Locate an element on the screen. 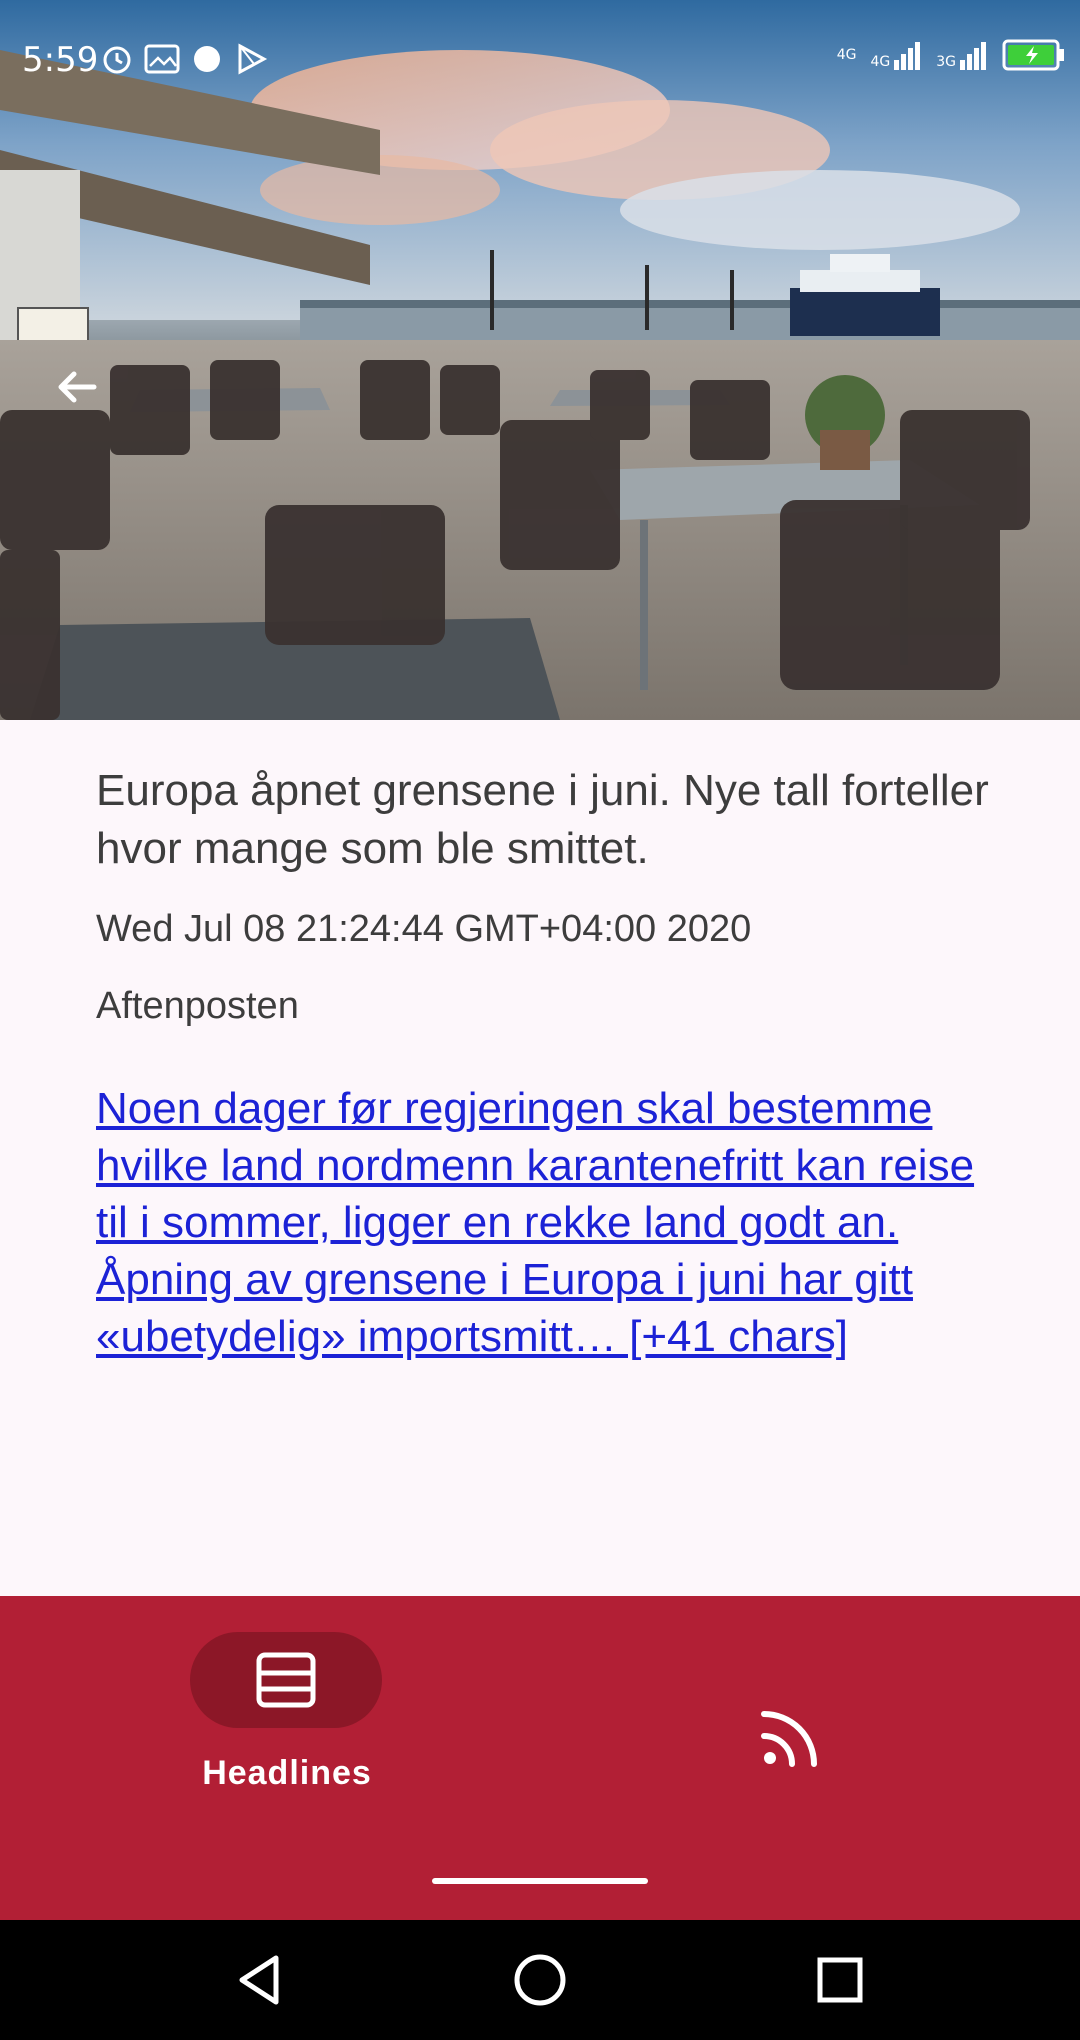  status-right-icons: 4G 4G 3G is located at coordinates (951, 55).